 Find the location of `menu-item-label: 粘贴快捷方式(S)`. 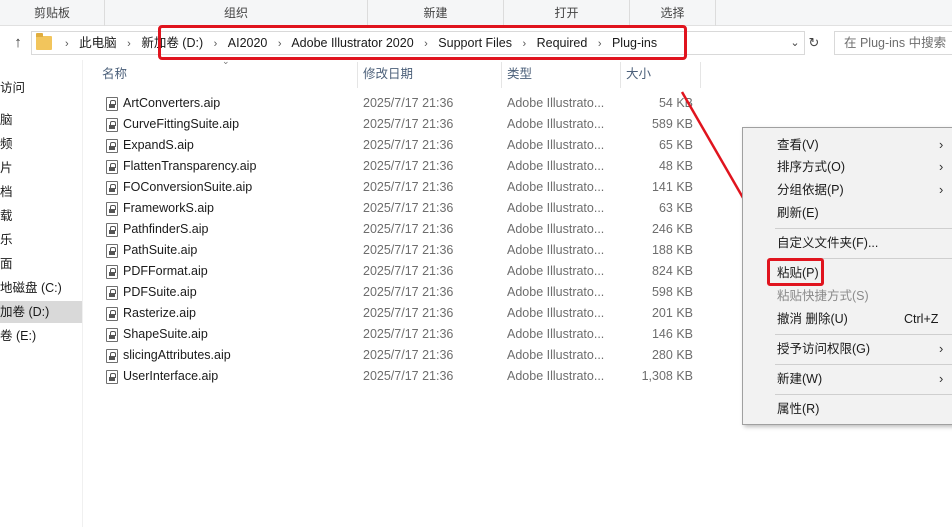

menu-item-label: 粘贴快捷方式(S) is located at coordinates (823, 296).